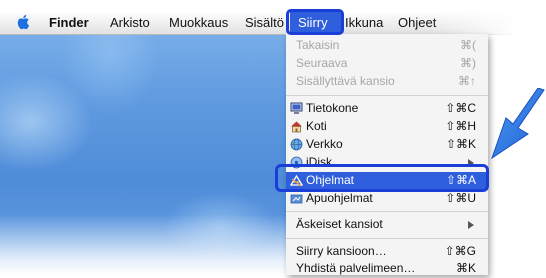 Image resolution: width=546 pixels, height=278 pixels. Describe the element at coordinates (468, 45) in the screenshot. I see `menu-item-shortcut: ⌘(` at that location.